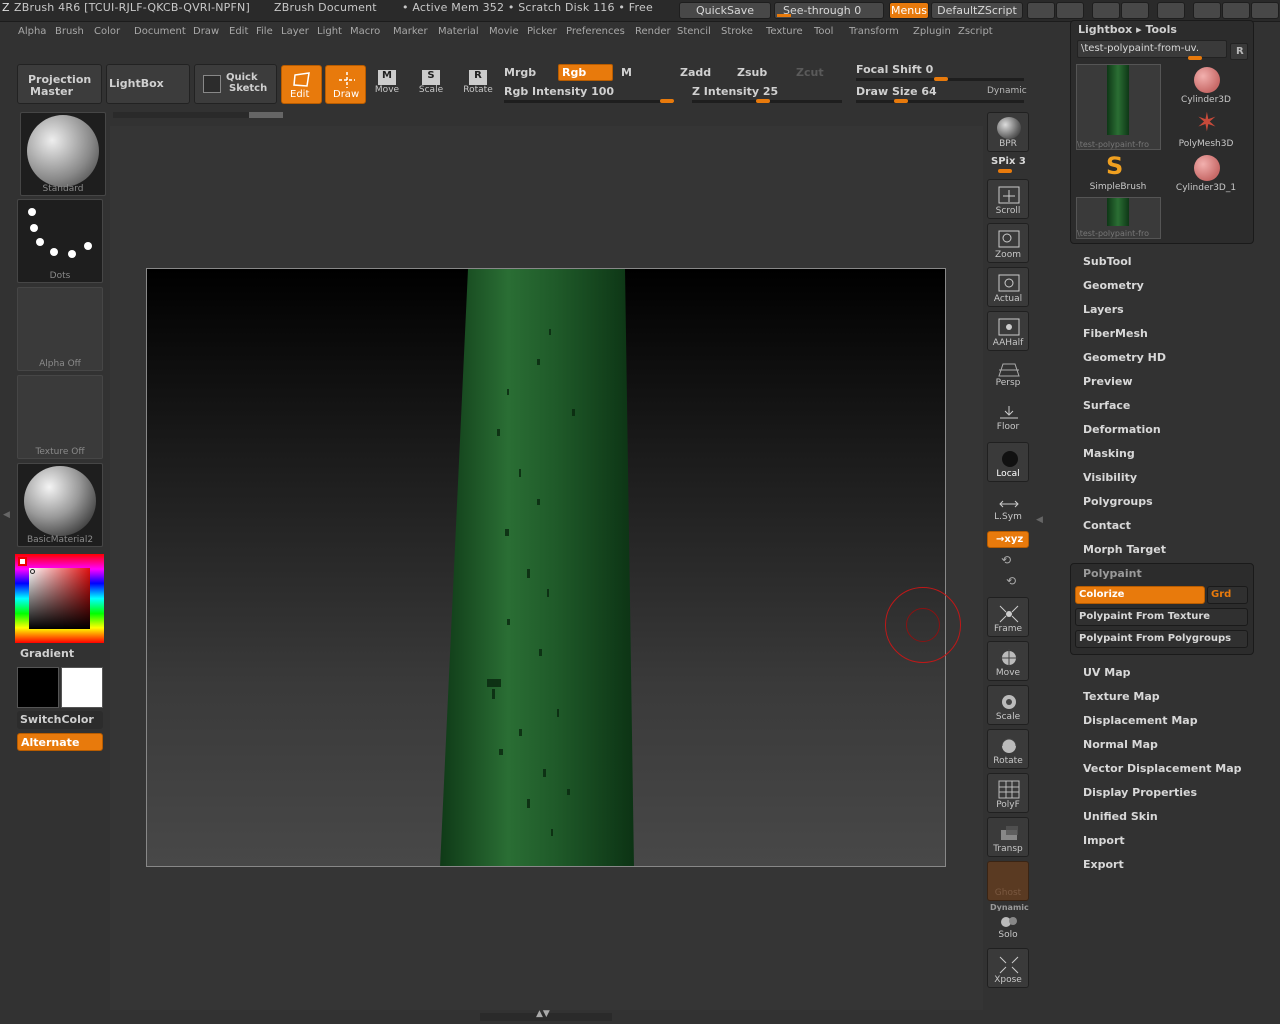  Describe the element at coordinates (1008, 161) in the screenshot. I see `spix-slider: SPix 3` at that location.